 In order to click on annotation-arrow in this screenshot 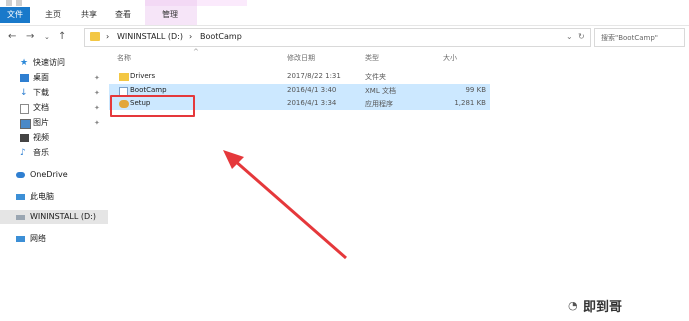, I will do `click(285, 205)`.